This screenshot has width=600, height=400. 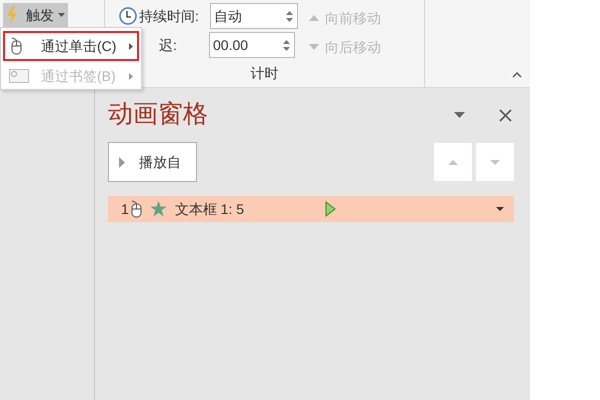 What do you see at coordinates (517, 75) in the screenshot?
I see `collapse-icon` at bounding box center [517, 75].